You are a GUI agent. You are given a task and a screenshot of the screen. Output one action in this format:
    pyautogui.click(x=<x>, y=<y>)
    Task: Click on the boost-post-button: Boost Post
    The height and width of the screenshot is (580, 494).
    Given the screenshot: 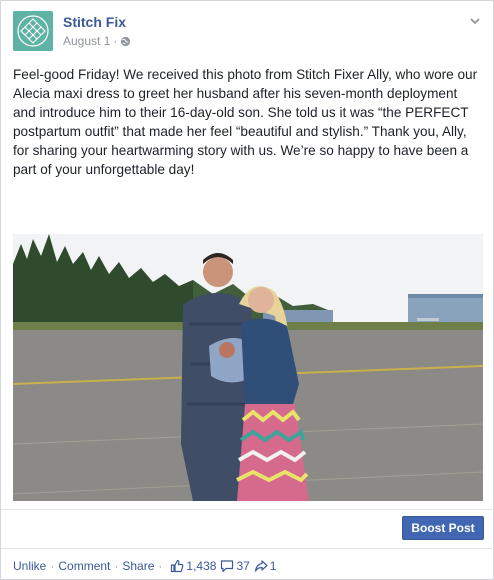 What is the action you would take?
    pyautogui.click(x=443, y=528)
    